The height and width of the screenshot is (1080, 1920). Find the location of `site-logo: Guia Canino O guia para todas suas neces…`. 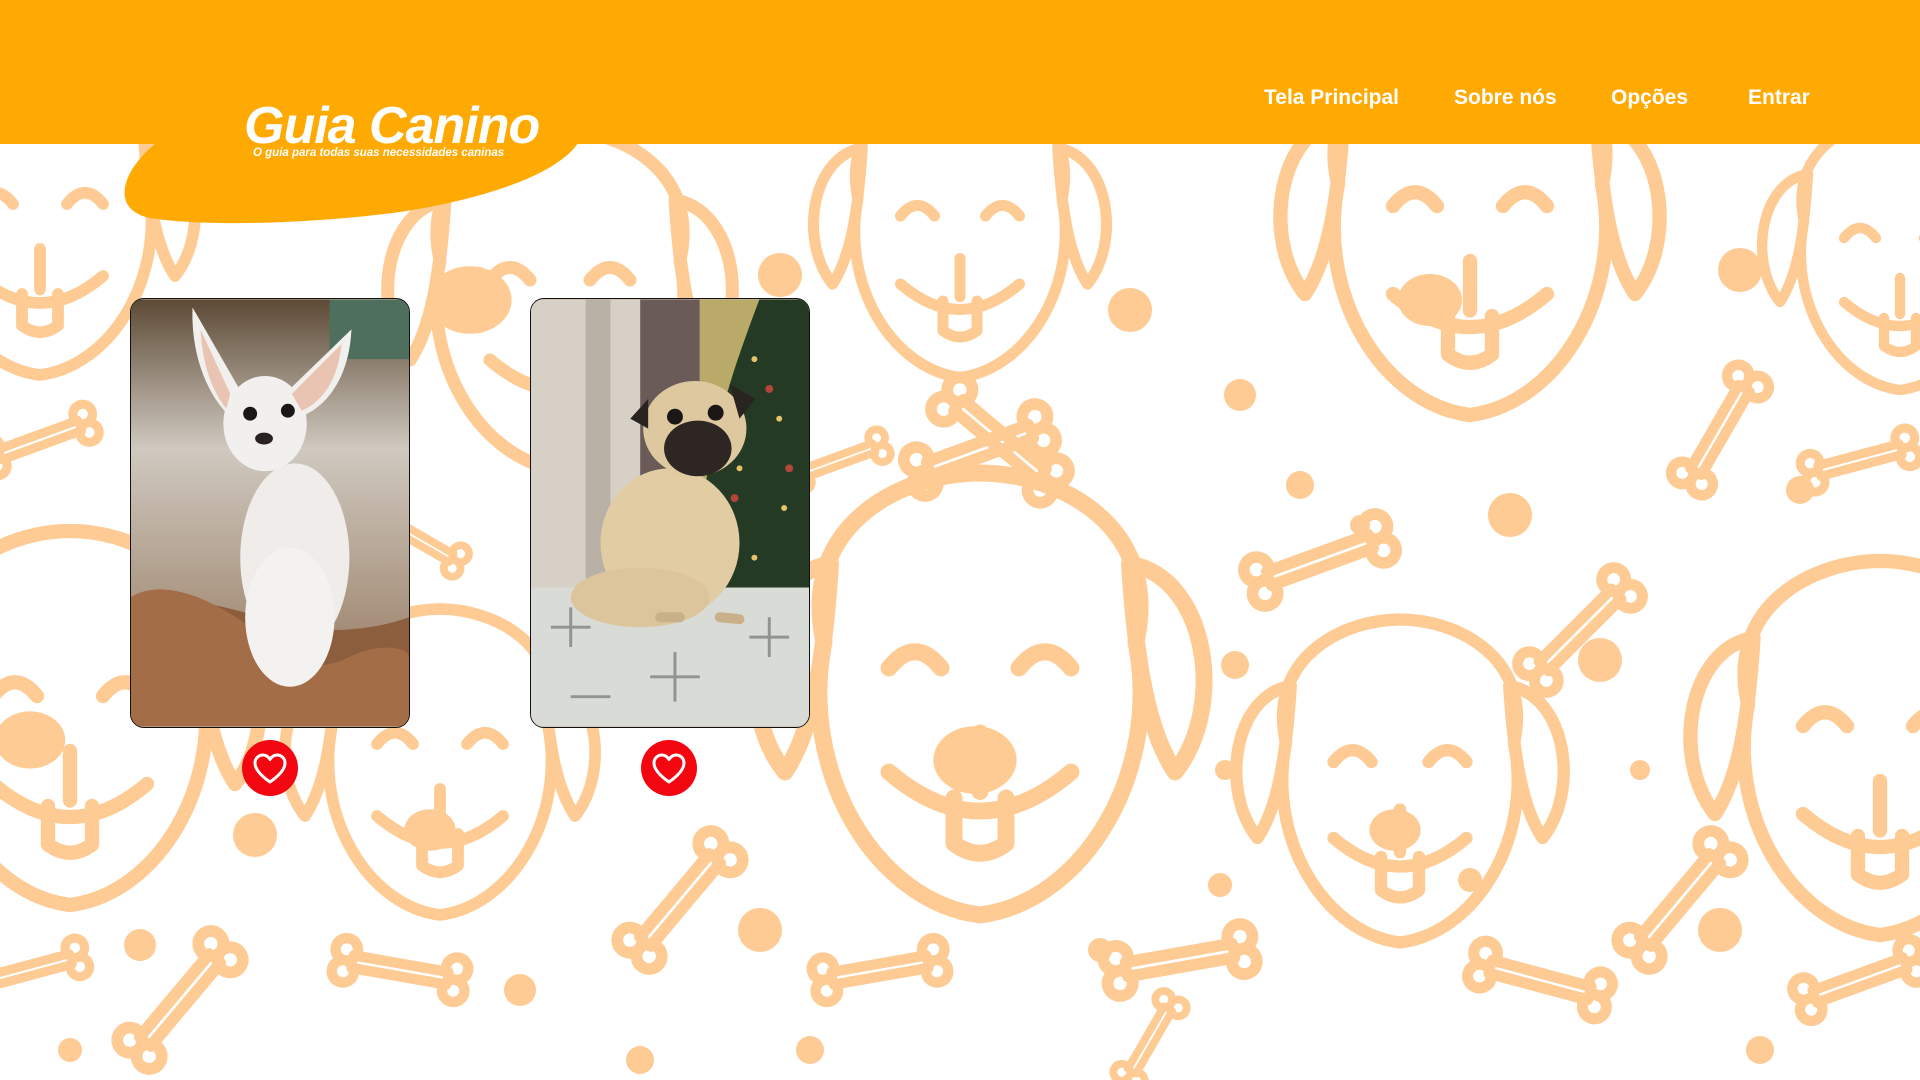

site-logo: Guia Canino O guia para todas suas neces… is located at coordinates (394, 129).